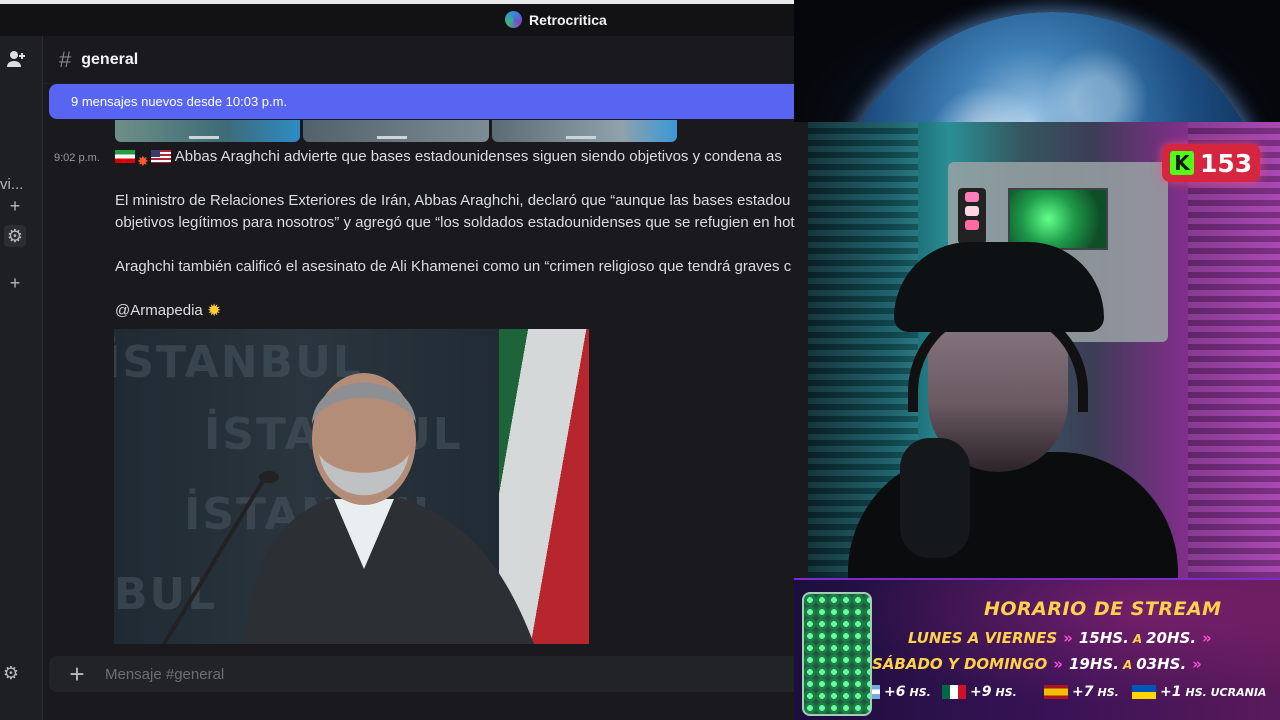  Describe the element at coordinates (425, 60) in the screenshot. I see `channel-header: # general` at that location.